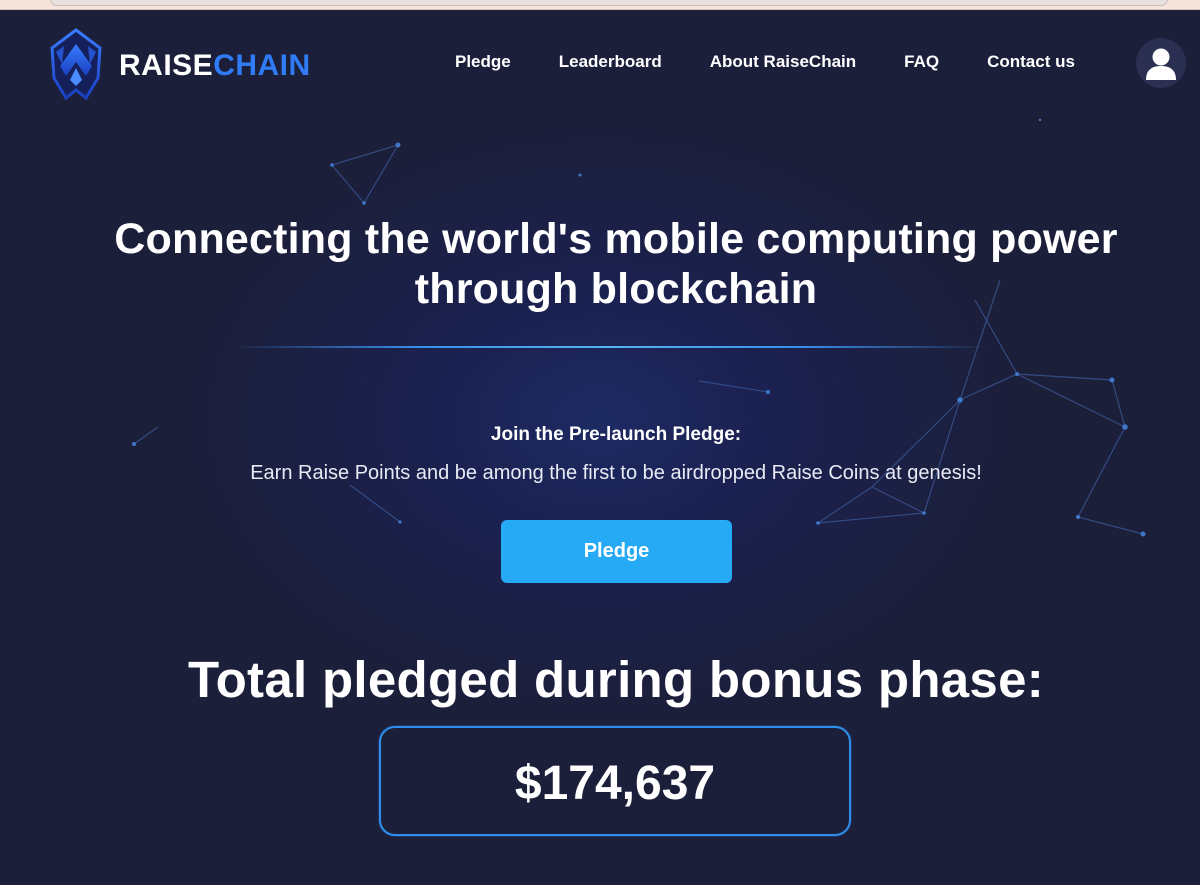 The image size is (1200, 885). Describe the element at coordinates (616, 434) in the screenshot. I see `pledge-heading: Join the Pre-launch Pledge:` at that location.